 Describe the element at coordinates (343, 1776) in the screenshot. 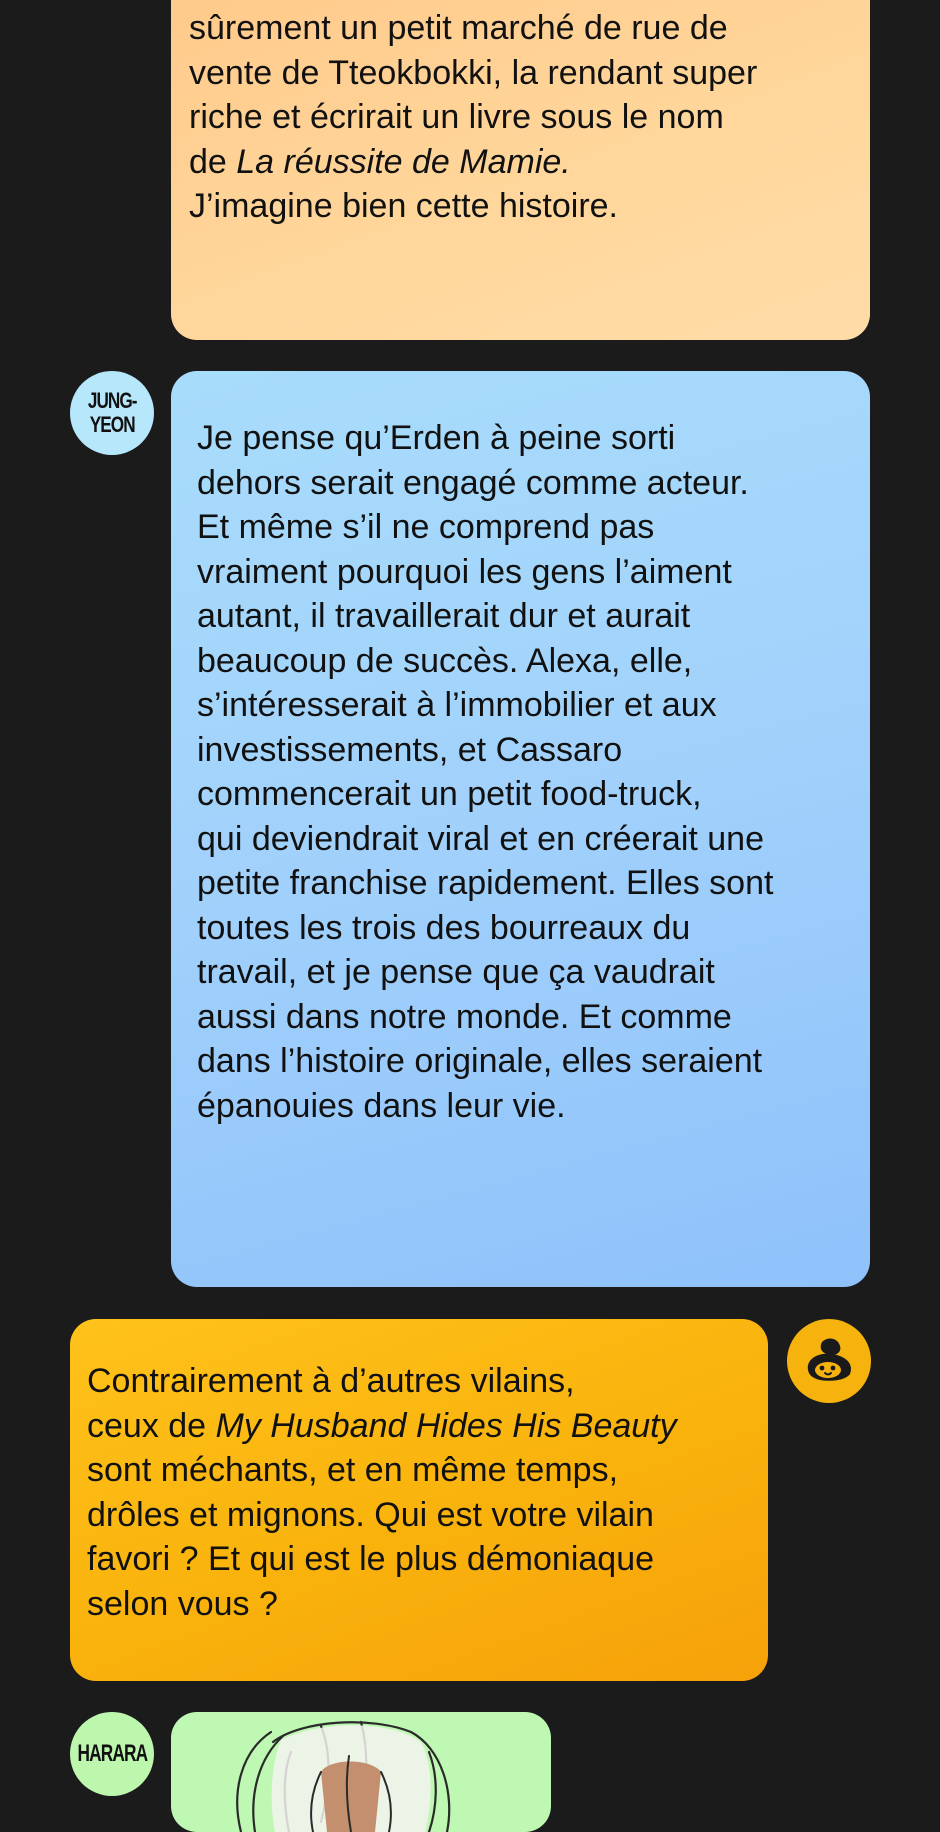

I see `character-illustration` at that location.